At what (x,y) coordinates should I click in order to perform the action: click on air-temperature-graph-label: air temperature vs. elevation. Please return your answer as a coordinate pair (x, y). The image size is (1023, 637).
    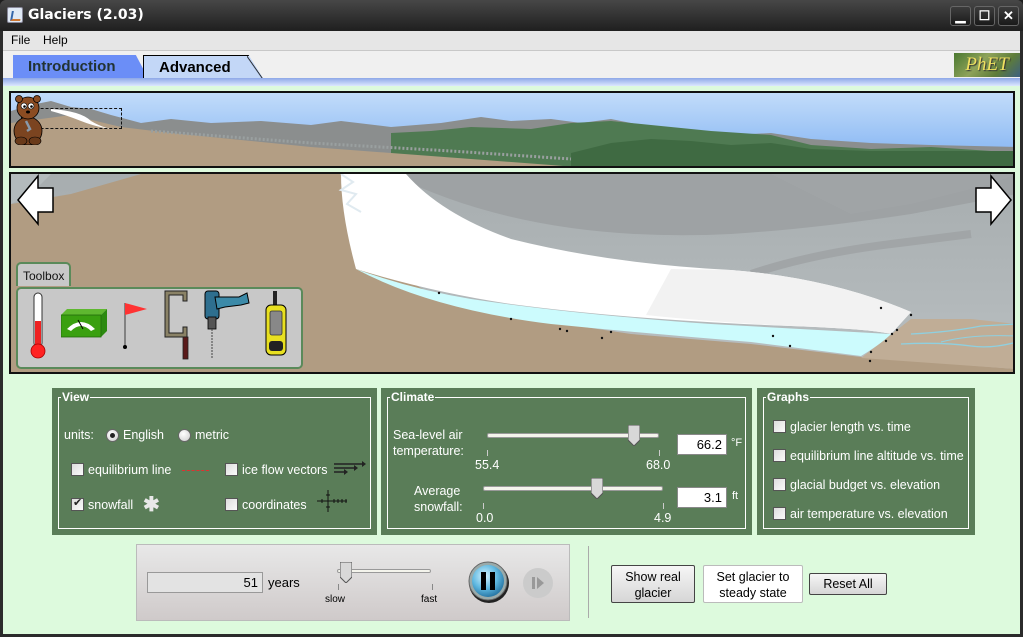
    Looking at the image, I should click on (869, 514).